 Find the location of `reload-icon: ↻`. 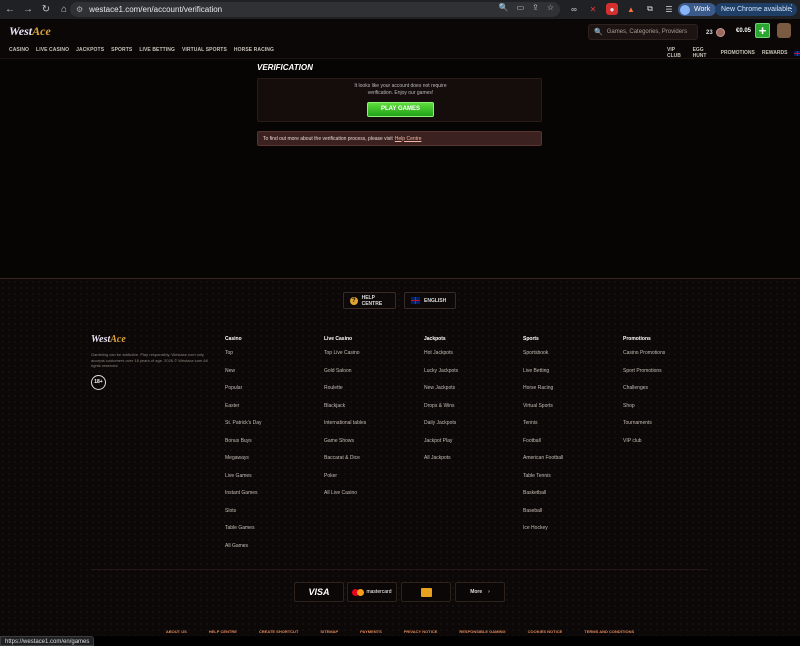

reload-icon: ↻ is located at coordinates (46, 10).